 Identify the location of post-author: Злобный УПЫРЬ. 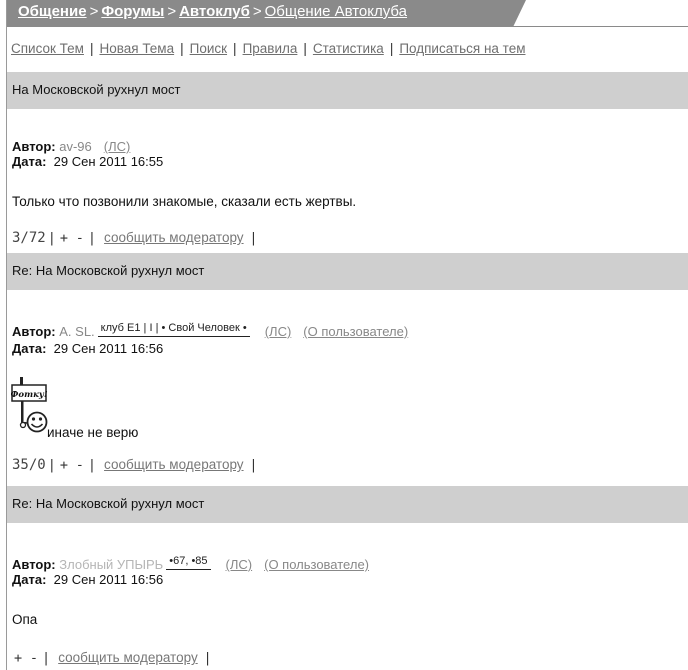
(111, 564).